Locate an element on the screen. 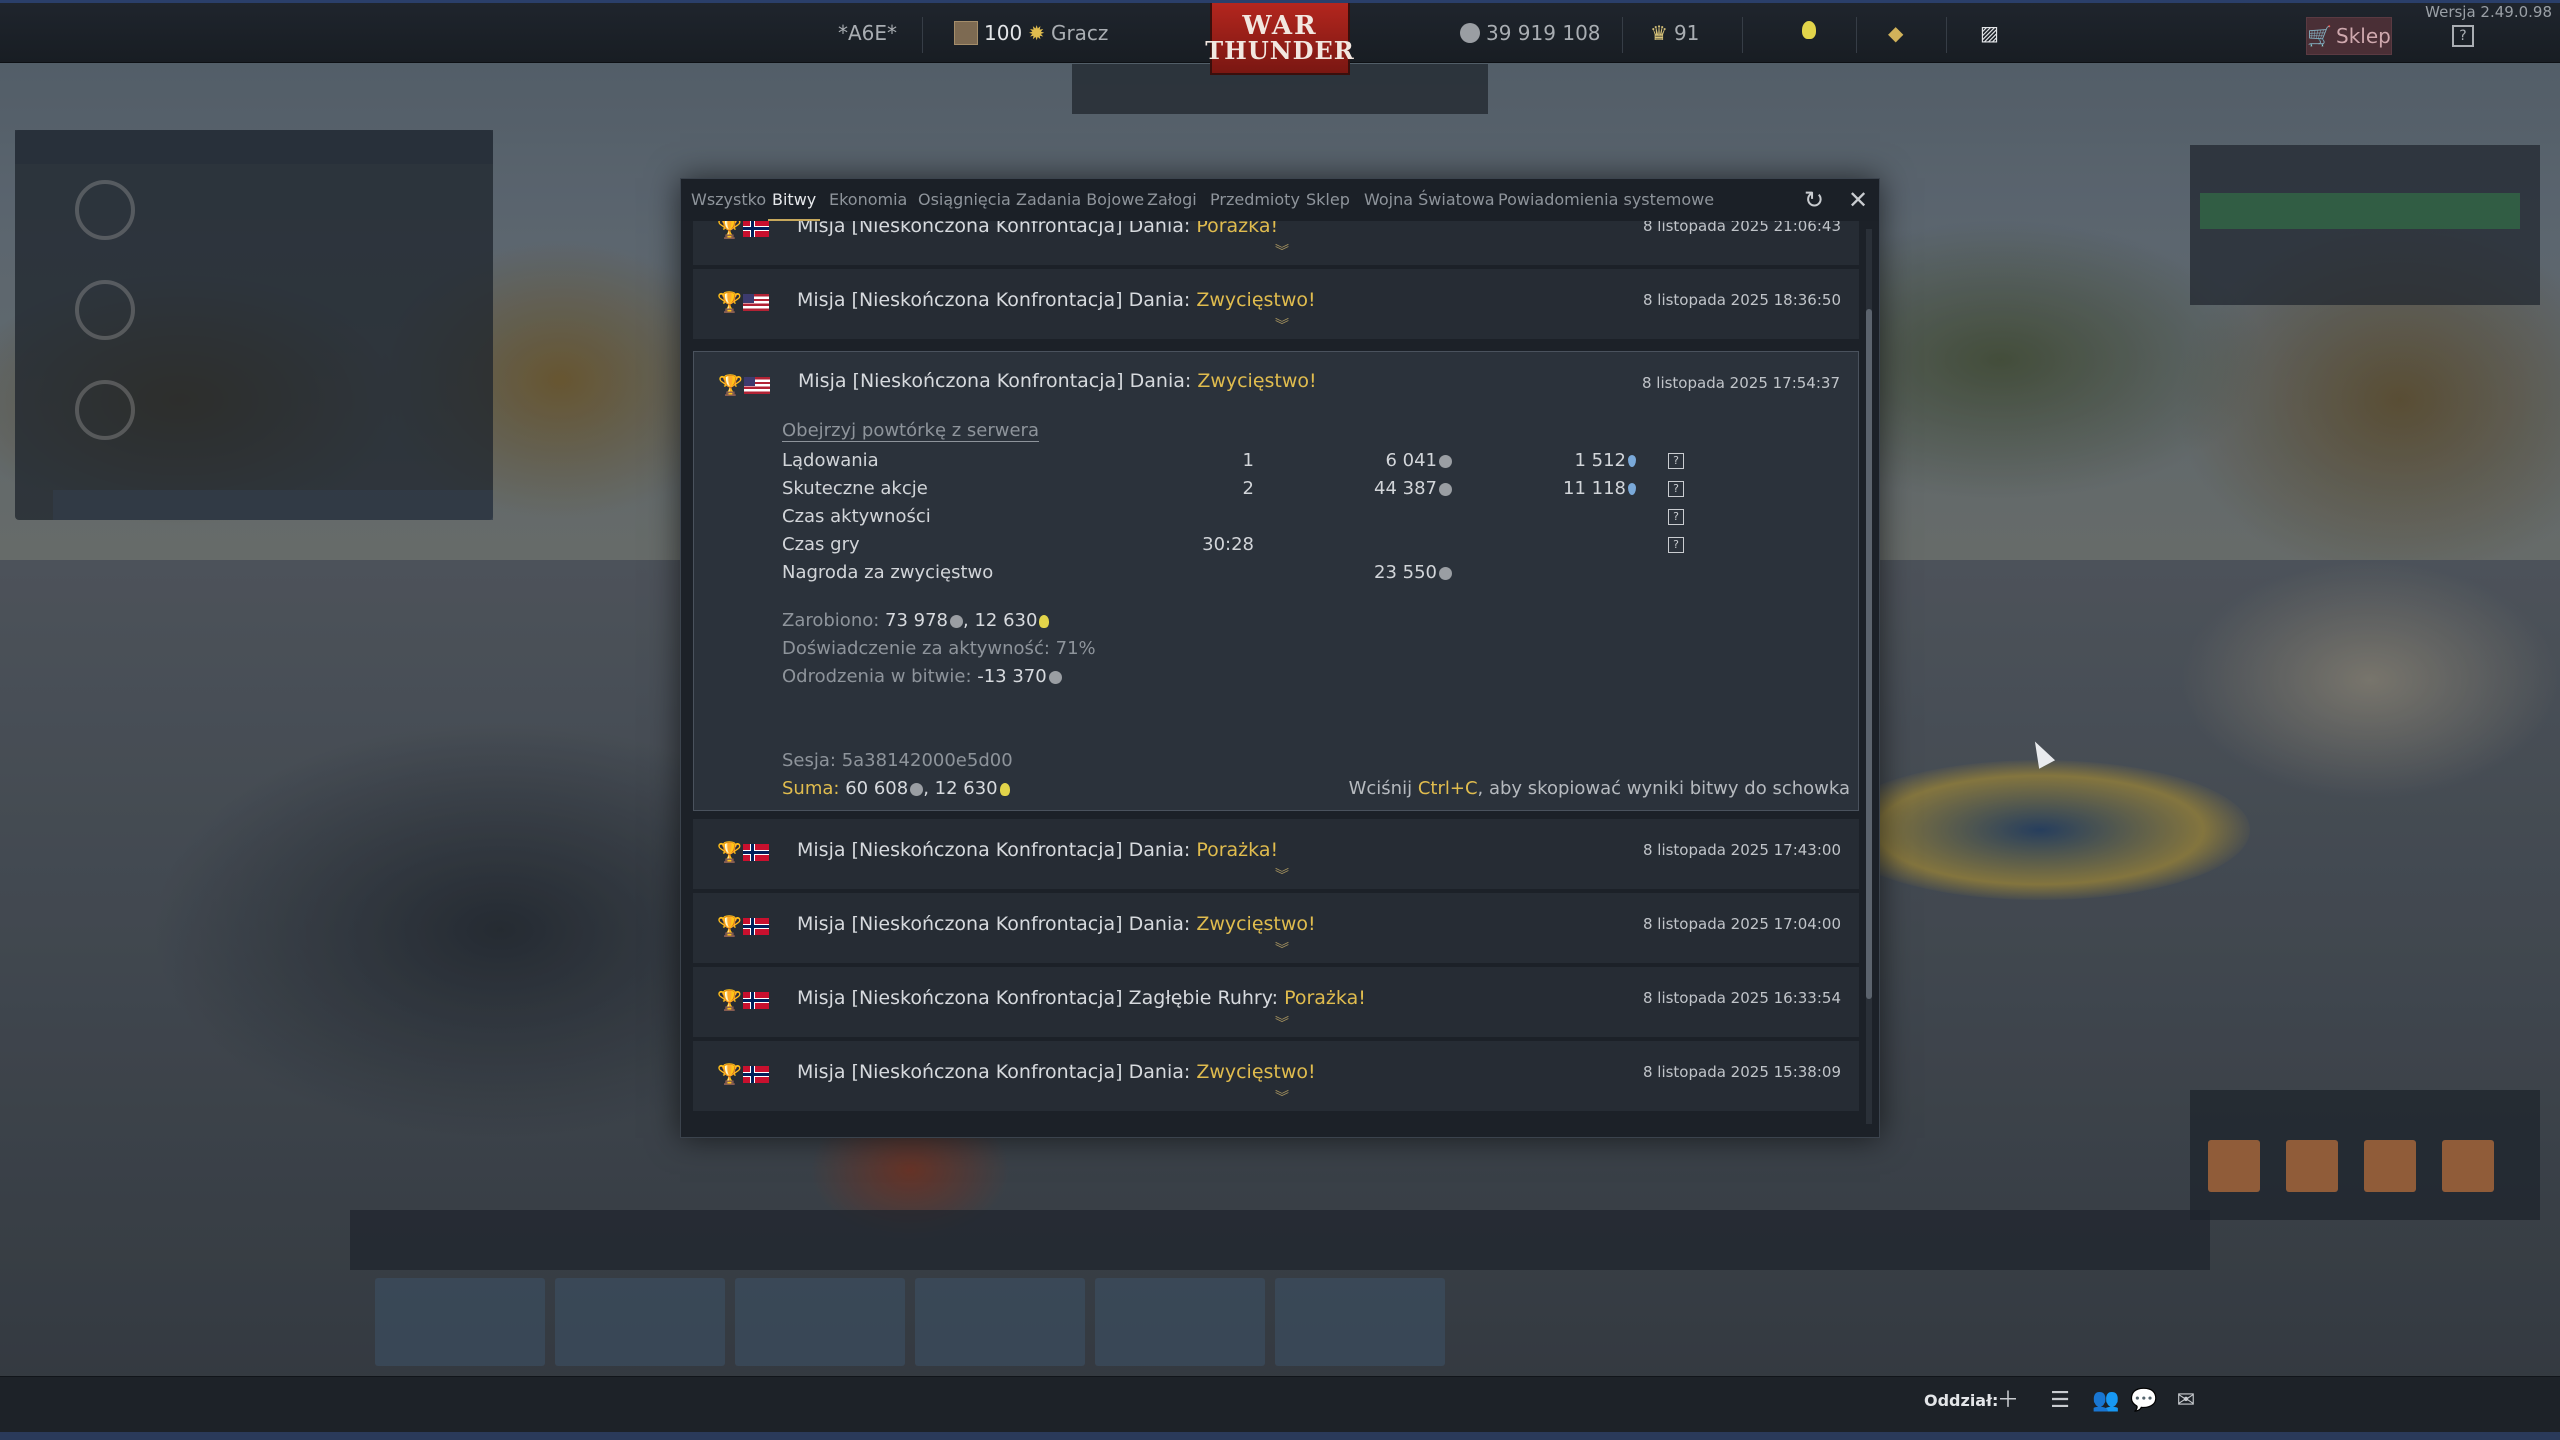 The image size is (2560, 1440). stat-lions: 23 550 is located at coordinates (1413, 572).